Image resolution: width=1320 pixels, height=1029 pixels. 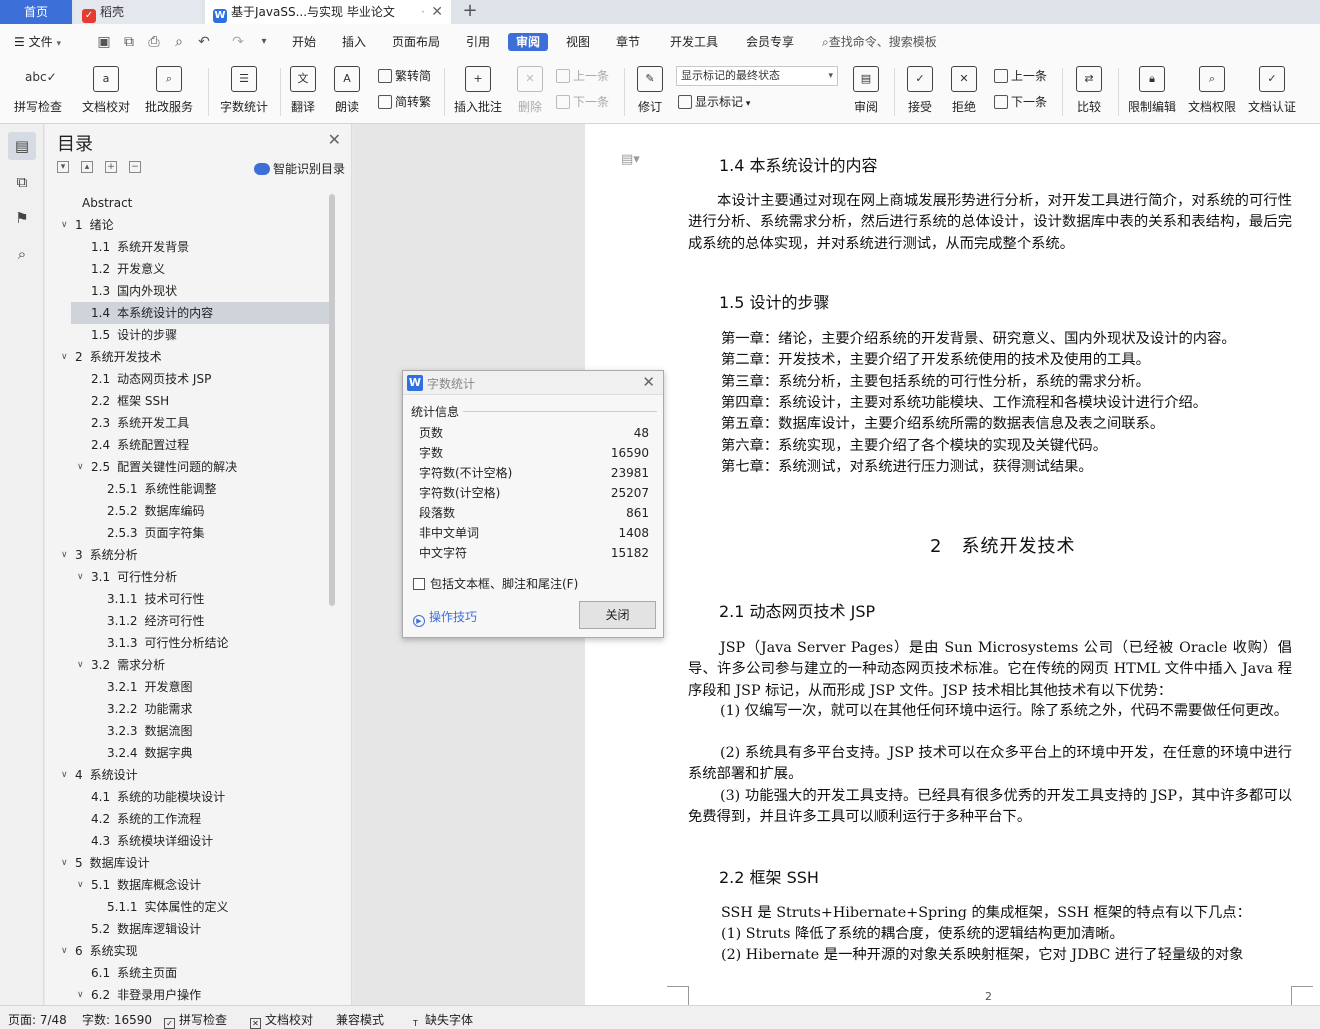 What do you see at coordinates (1089, 92) in the screenshot?
I see `compare-button: ⇄ 比较` at bounding box center [1089, 92].